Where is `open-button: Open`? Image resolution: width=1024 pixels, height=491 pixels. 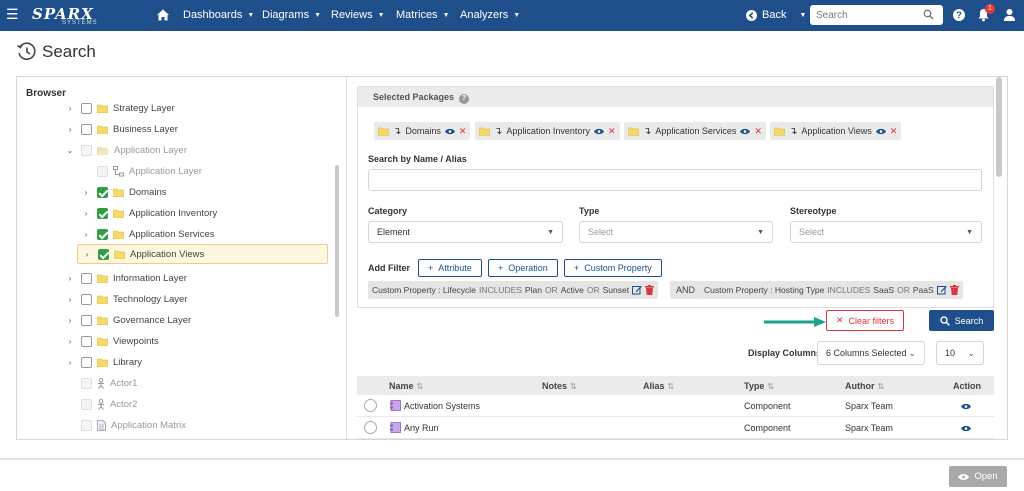
open-button: Open is located at coordinates (978, 476).